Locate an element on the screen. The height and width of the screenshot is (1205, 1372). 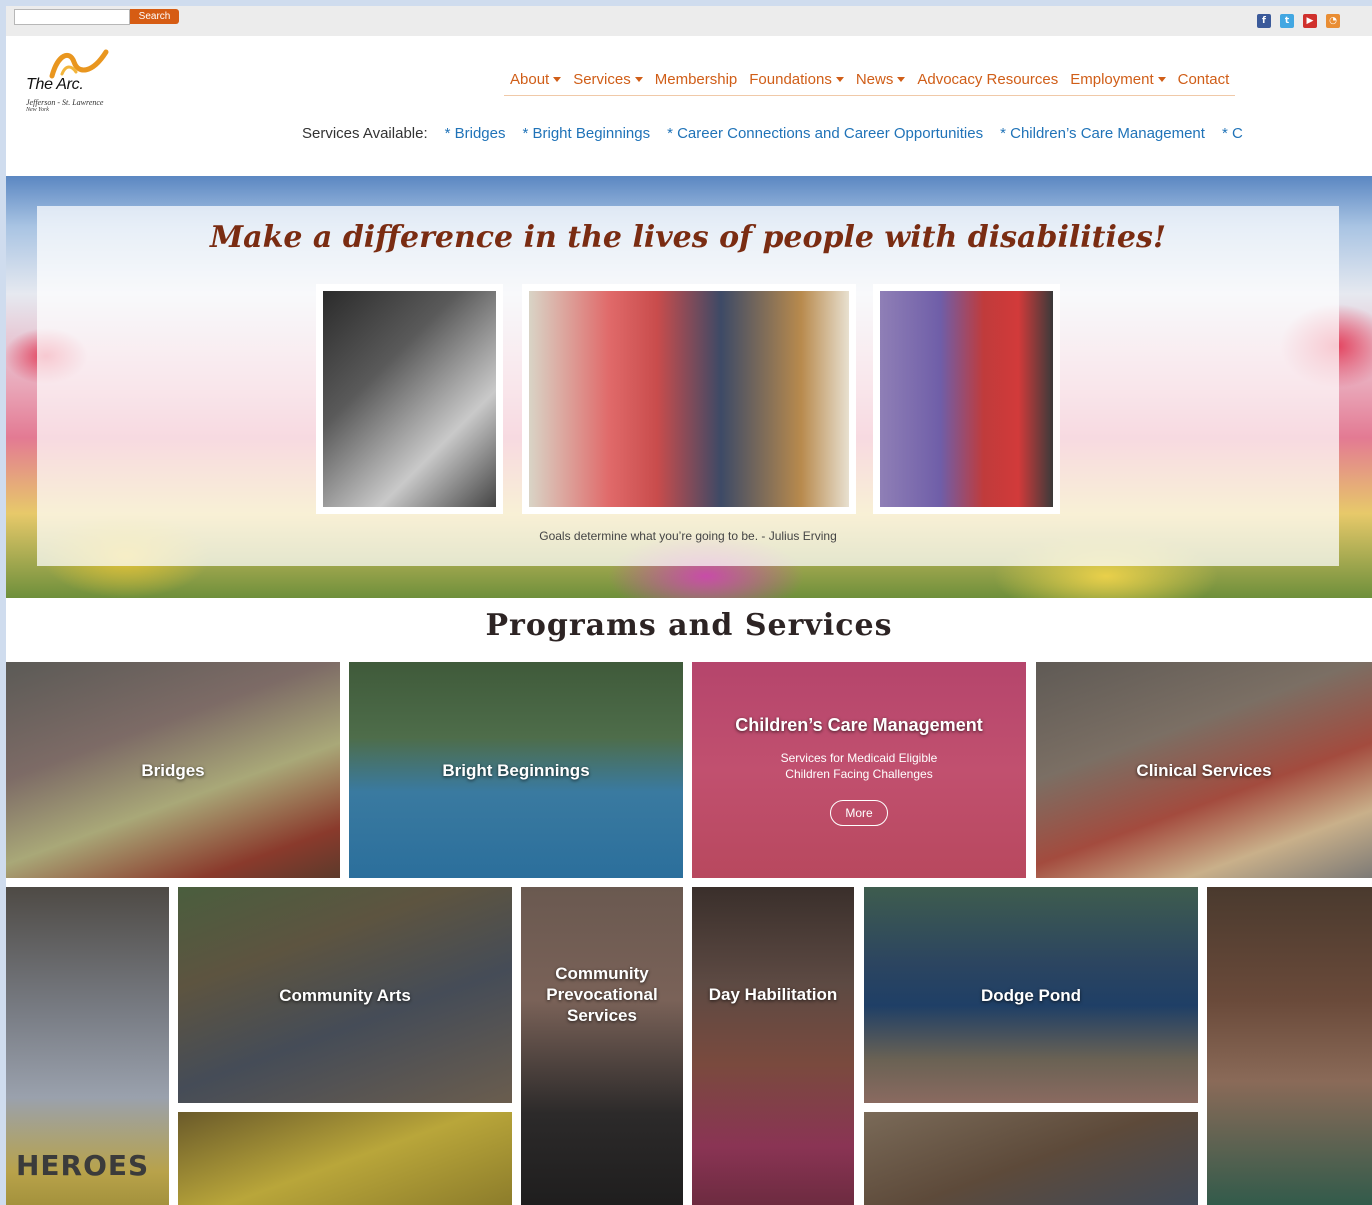
nav-item-employment: Employment is located at coordinates (1118, 79).